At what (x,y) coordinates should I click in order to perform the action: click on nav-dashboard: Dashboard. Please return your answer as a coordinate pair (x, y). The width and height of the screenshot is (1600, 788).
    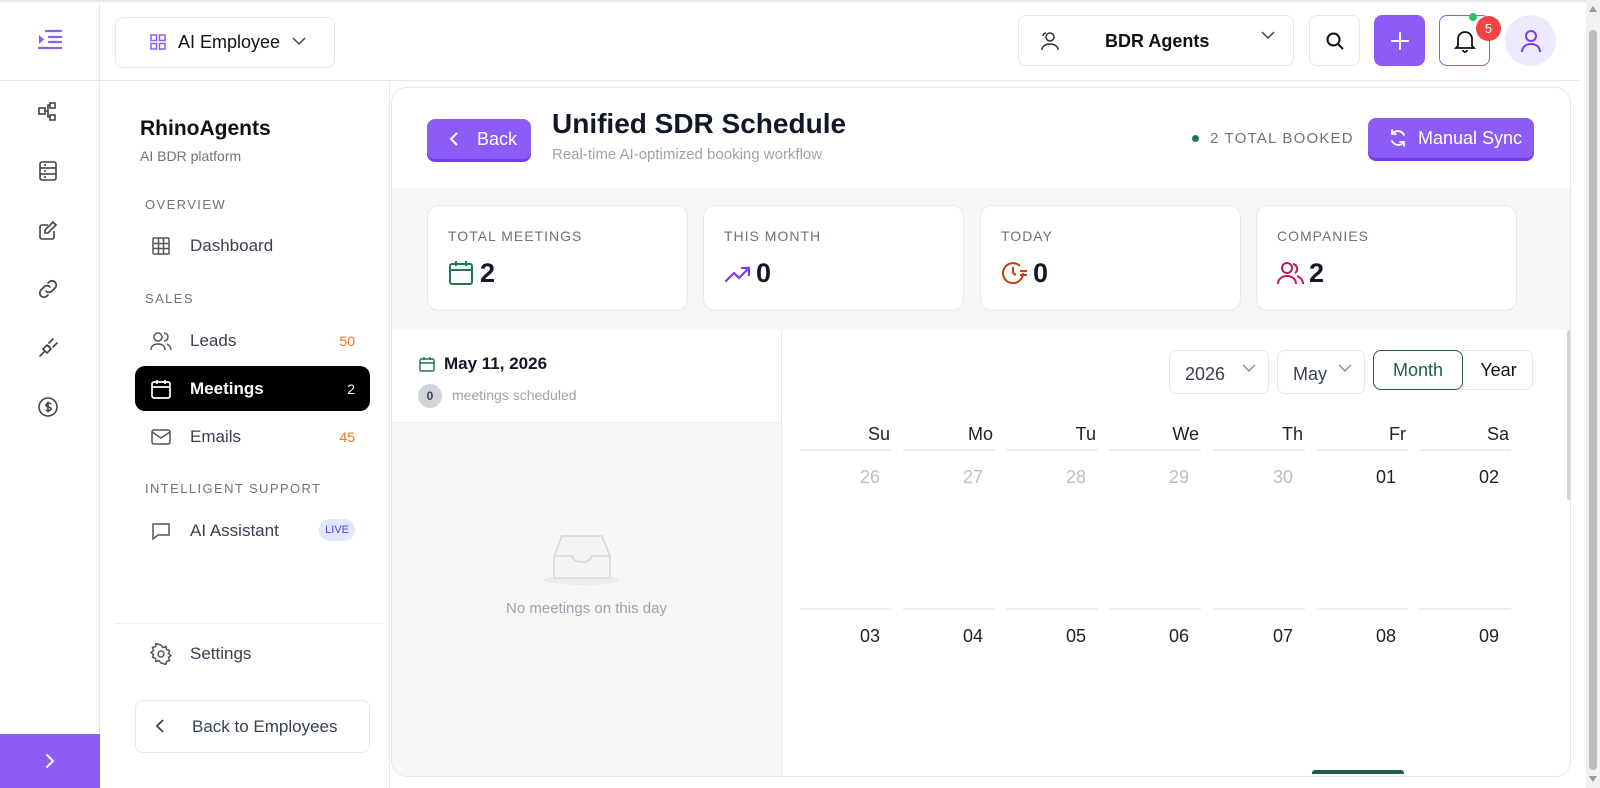
    Looking at the image, I should click on (252, 245).